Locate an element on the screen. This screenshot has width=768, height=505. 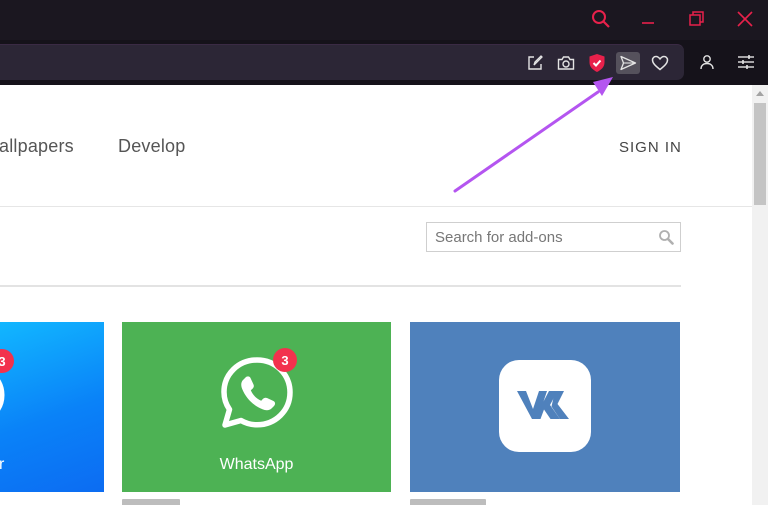
send-to-phone-button is located at coordinates (628, 63).